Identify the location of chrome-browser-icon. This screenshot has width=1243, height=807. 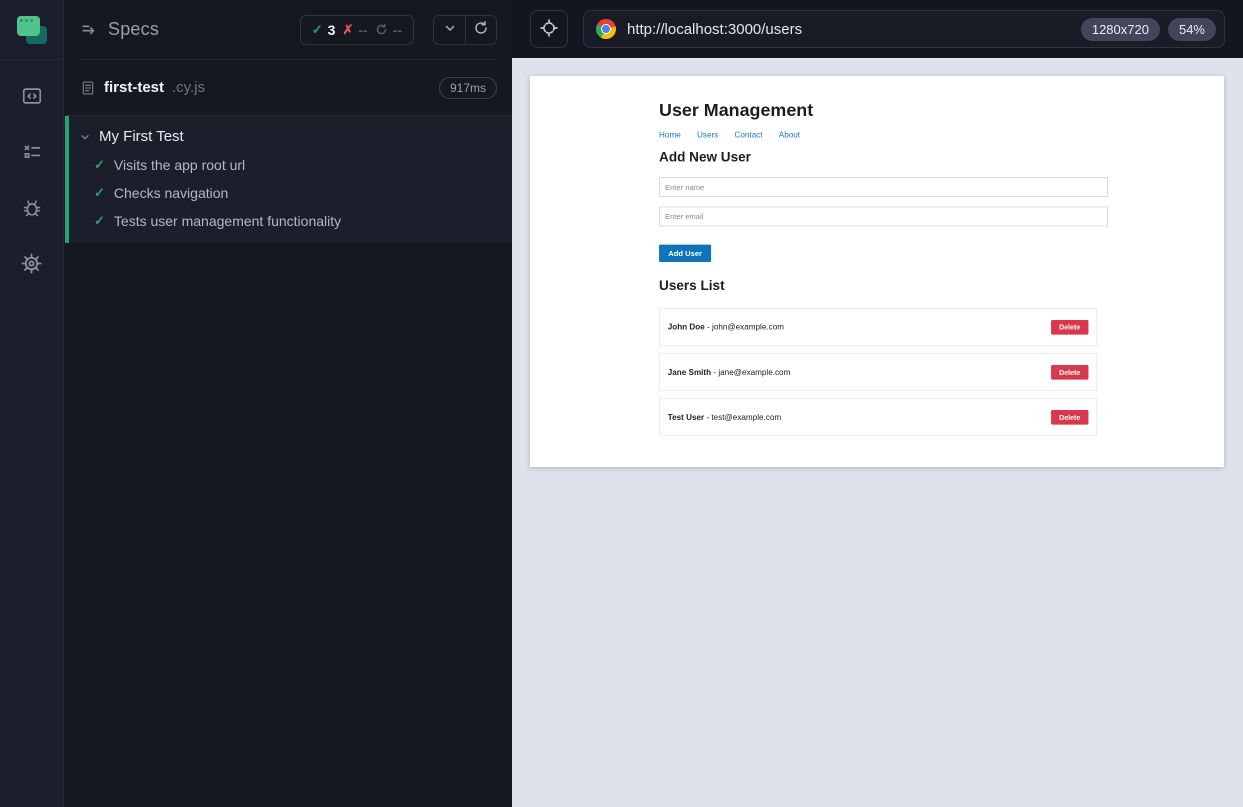
(606, 29).